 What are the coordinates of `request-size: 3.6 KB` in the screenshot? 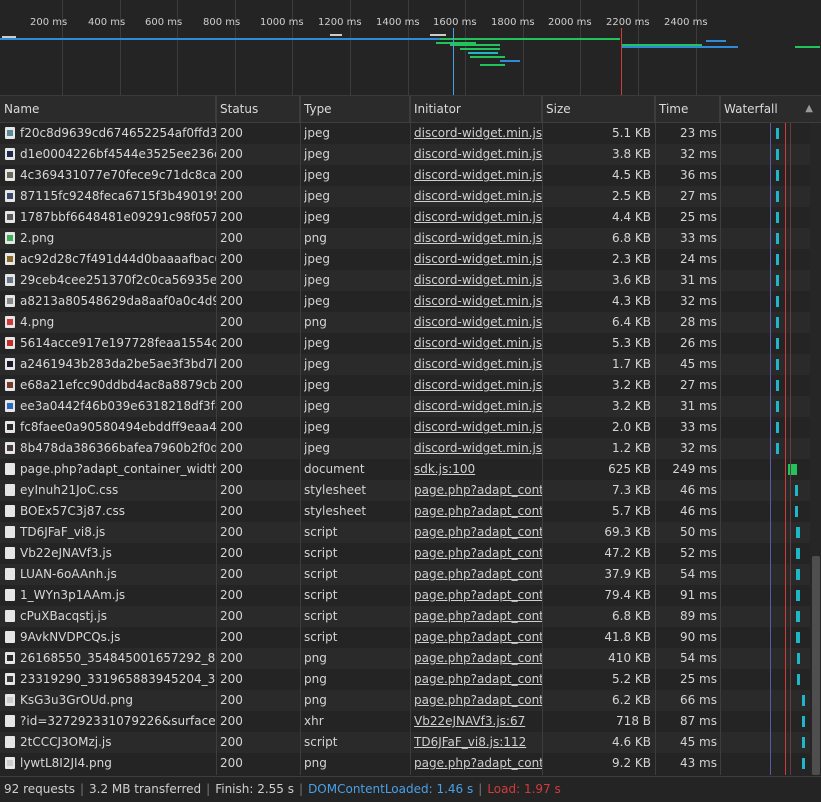 It's located at (631, 280).